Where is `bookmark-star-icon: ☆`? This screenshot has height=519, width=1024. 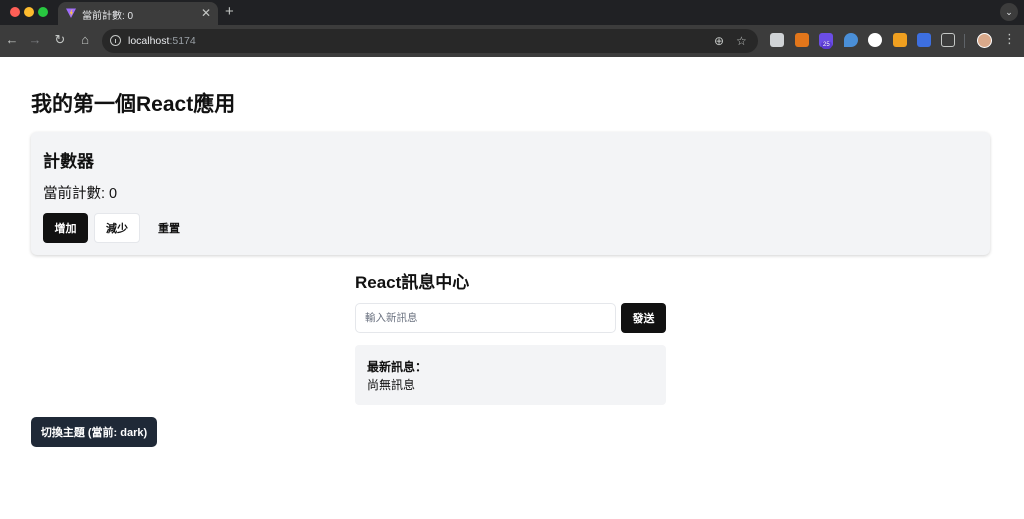 bookmark-star-icon: ☆ is located at coordinates (741, 41).